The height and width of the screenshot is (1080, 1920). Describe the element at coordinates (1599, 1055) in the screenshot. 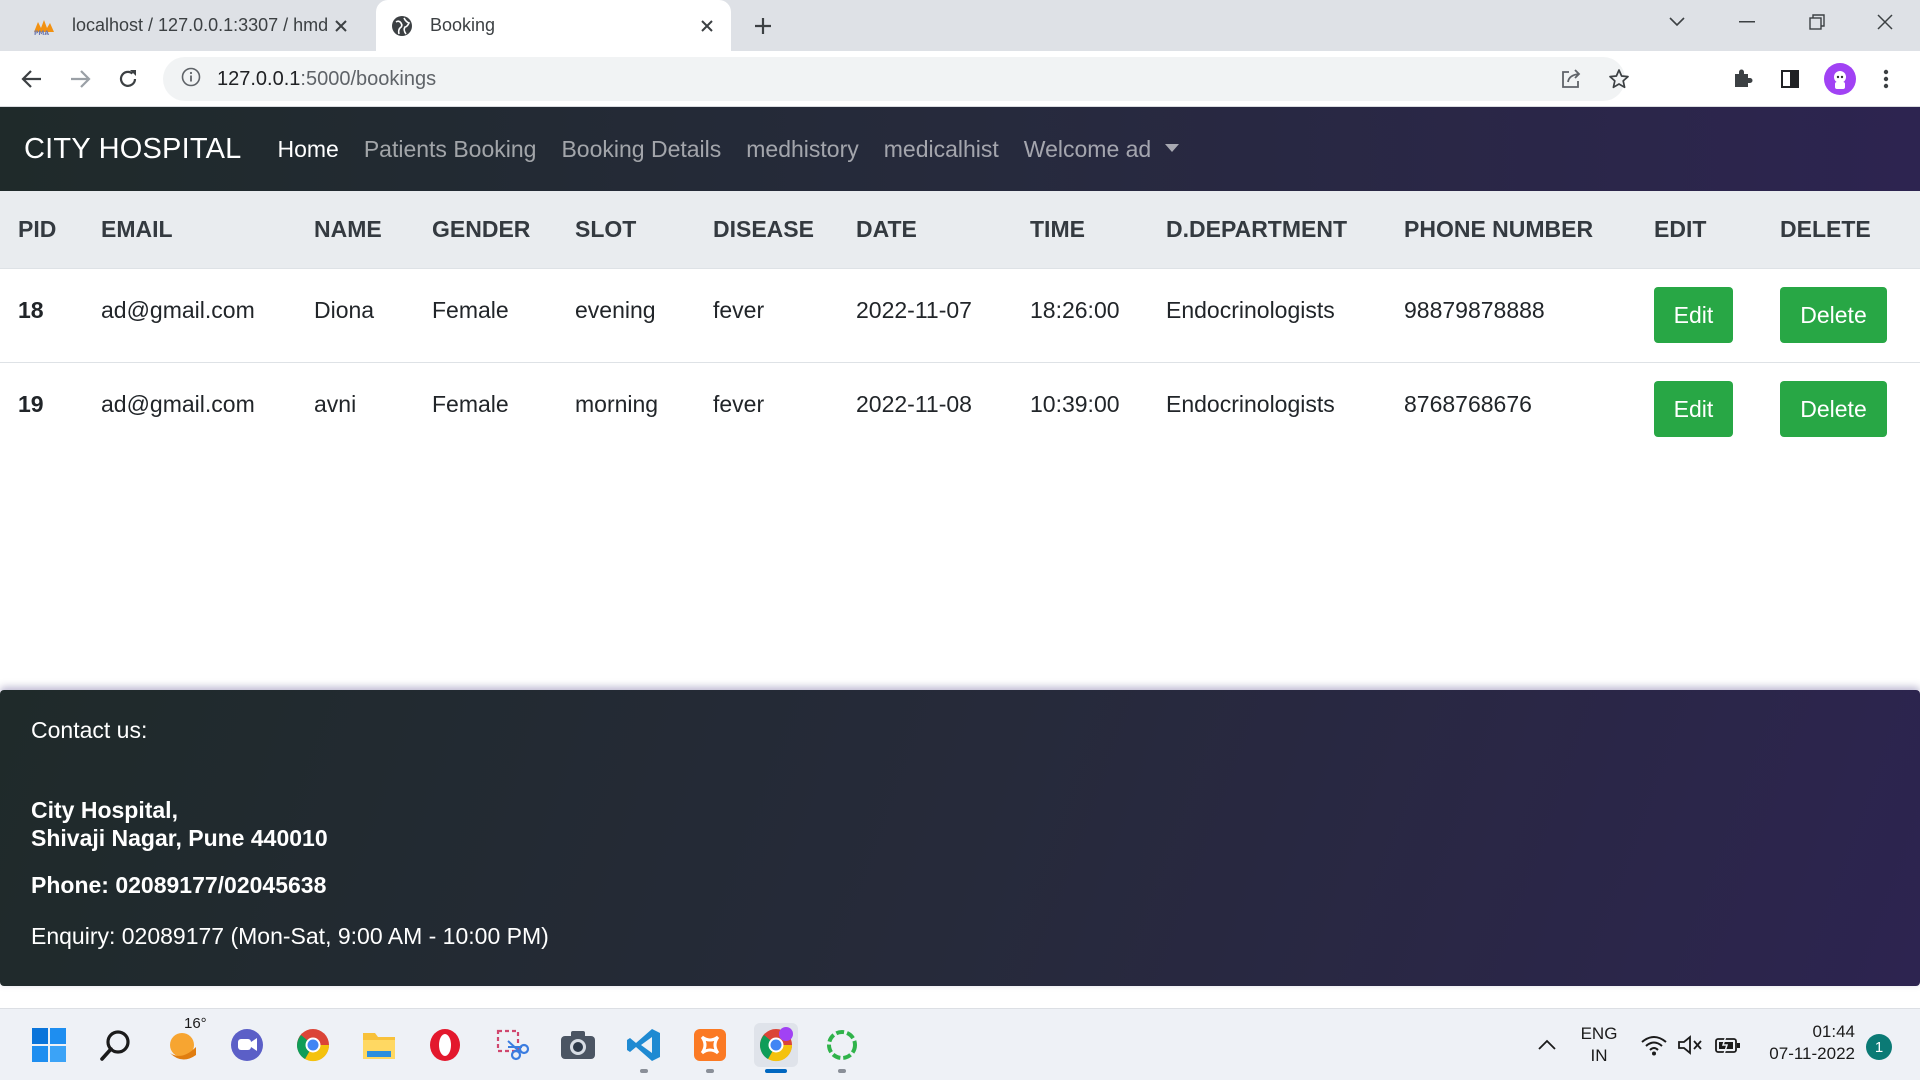

I see `region-code: IN` at that location.